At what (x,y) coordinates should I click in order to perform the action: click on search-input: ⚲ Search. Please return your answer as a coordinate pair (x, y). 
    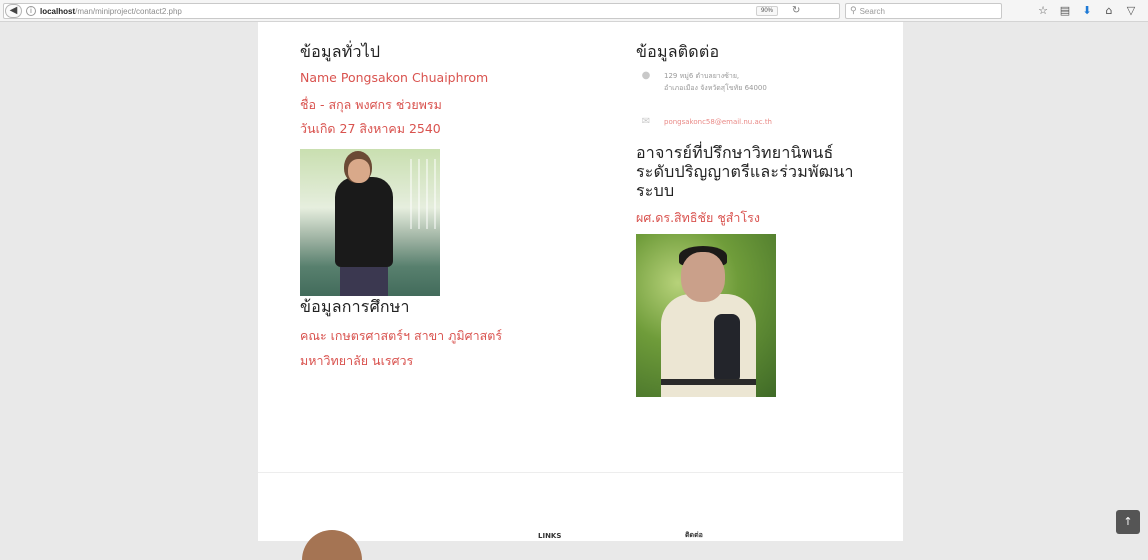
    Looking at the image, I should click on (923, 11).